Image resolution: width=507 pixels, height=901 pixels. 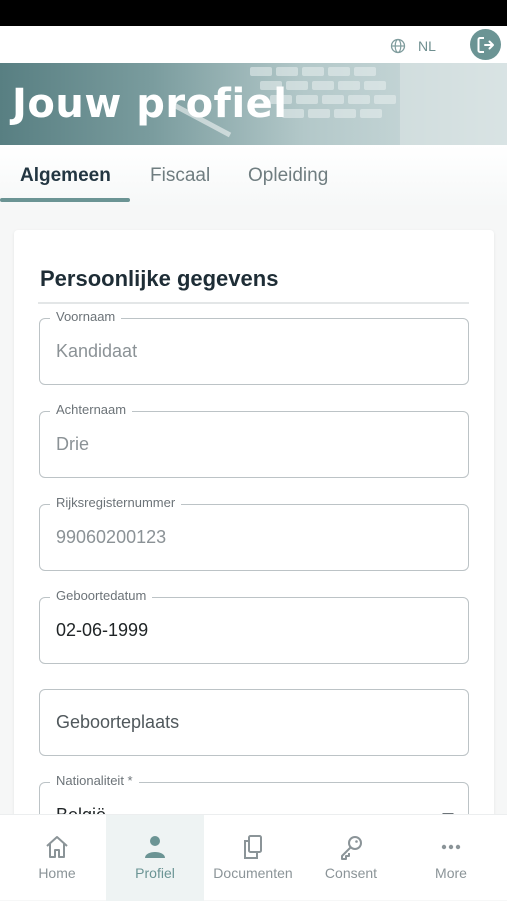 What do you see at coordinates (101, 595) in the screenshot?
I see `geboortedatum-label: Geboortedatum` at bounding box center [101, 595].